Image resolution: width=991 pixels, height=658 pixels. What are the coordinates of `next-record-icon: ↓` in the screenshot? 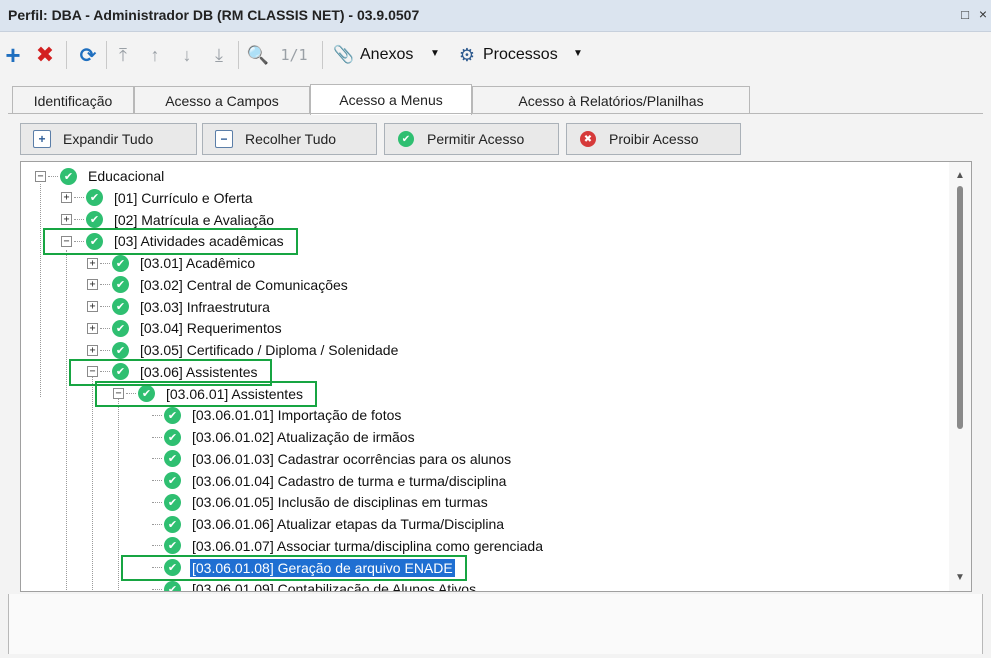 It's located at (187, 55).